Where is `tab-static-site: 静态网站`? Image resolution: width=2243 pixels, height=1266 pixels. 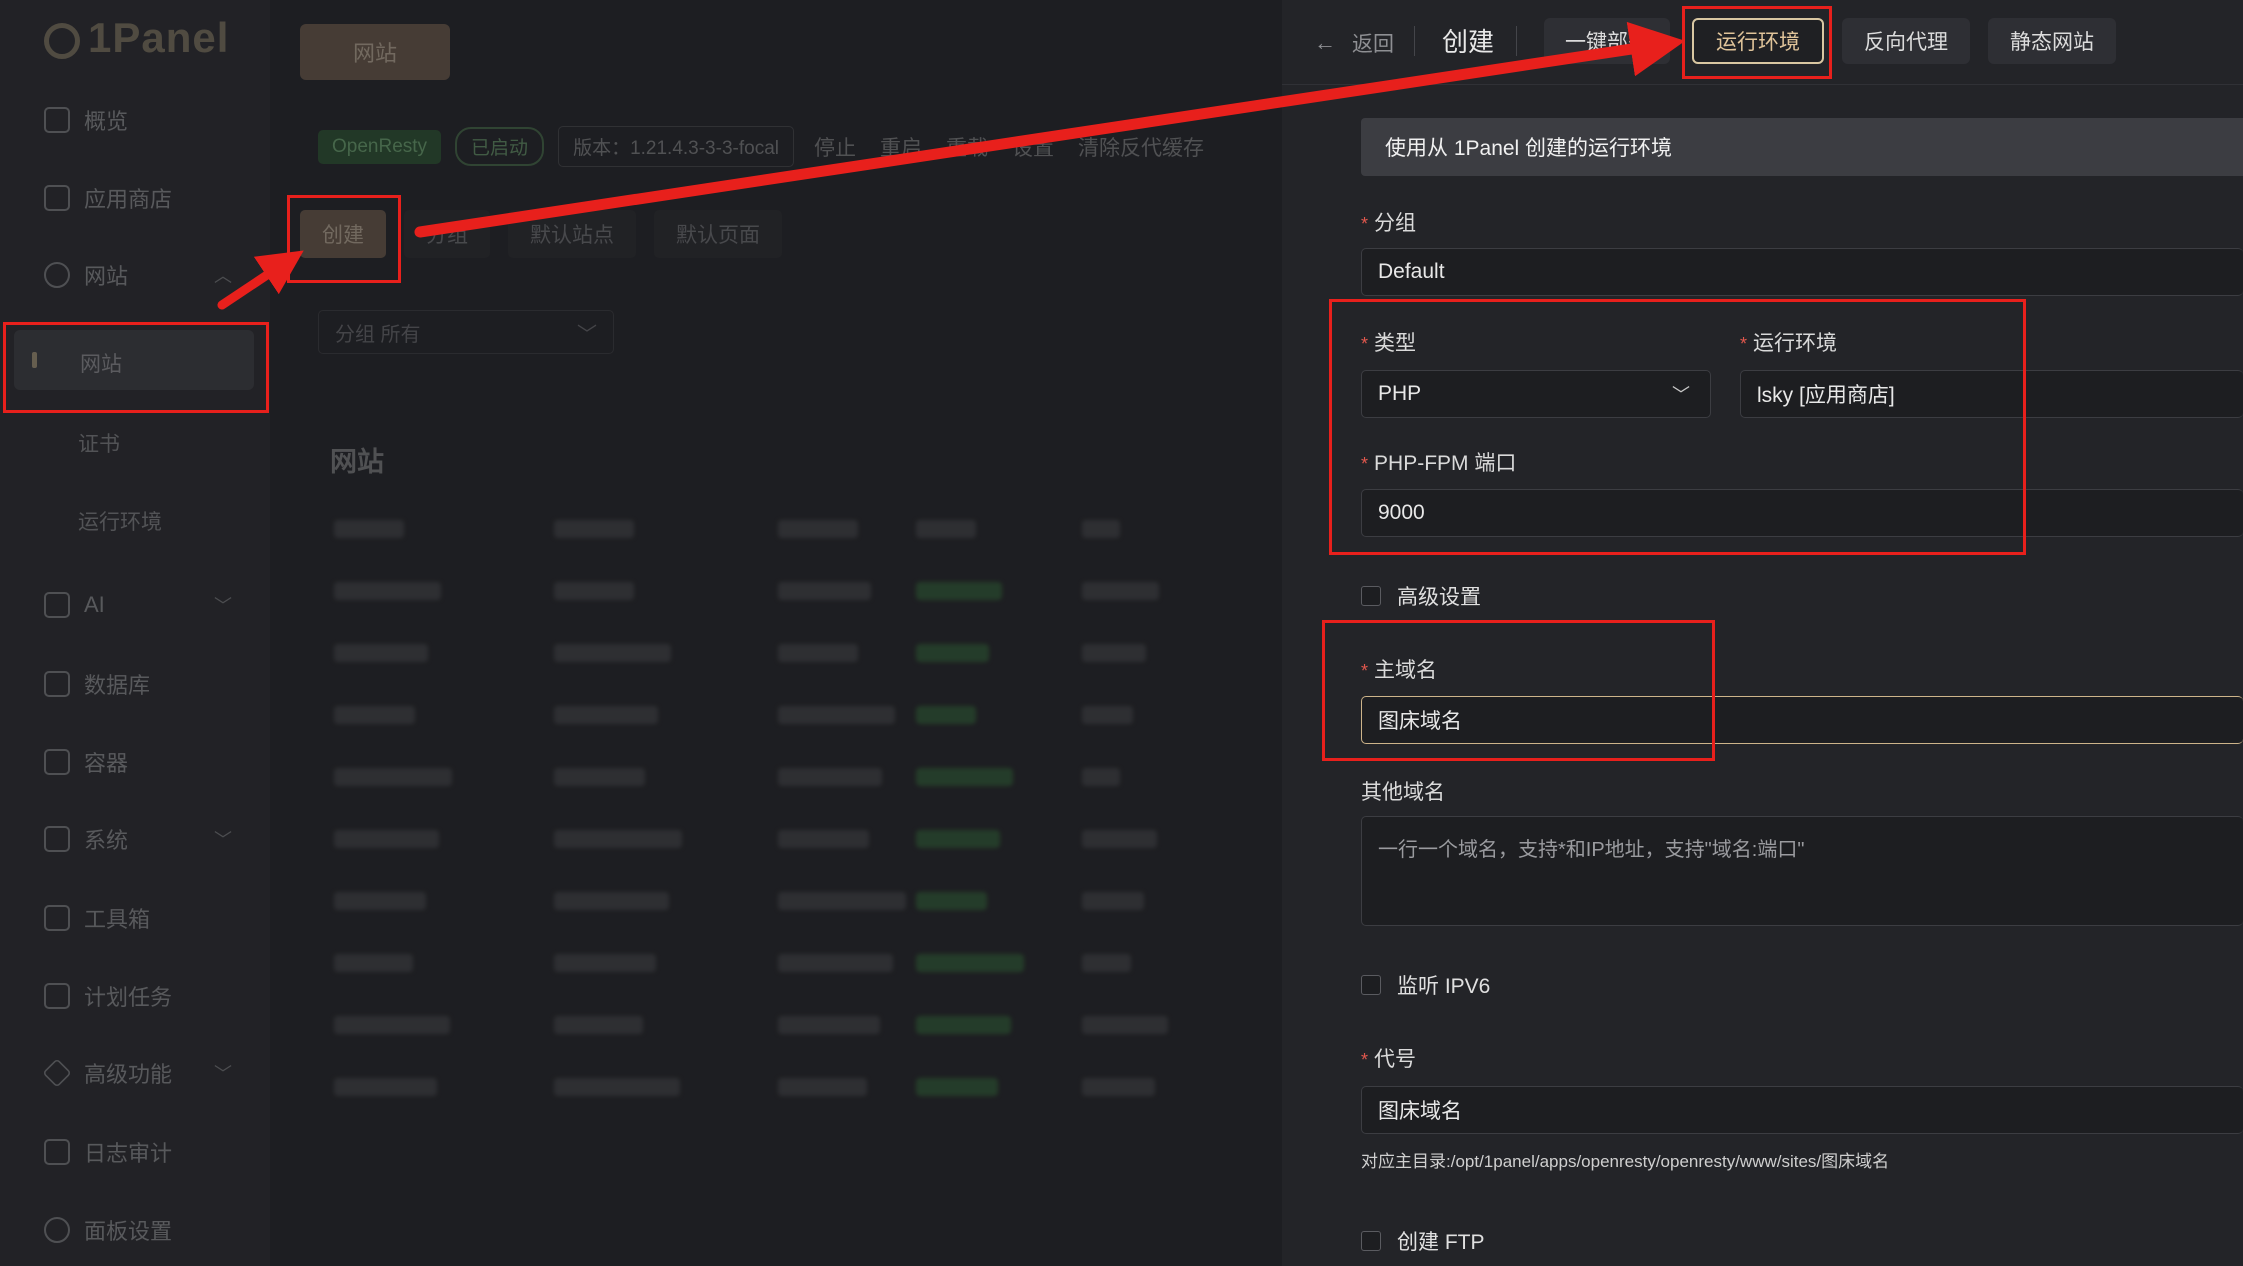
tab-static-site: 静态网站 is located at coordinates (2052, 41).